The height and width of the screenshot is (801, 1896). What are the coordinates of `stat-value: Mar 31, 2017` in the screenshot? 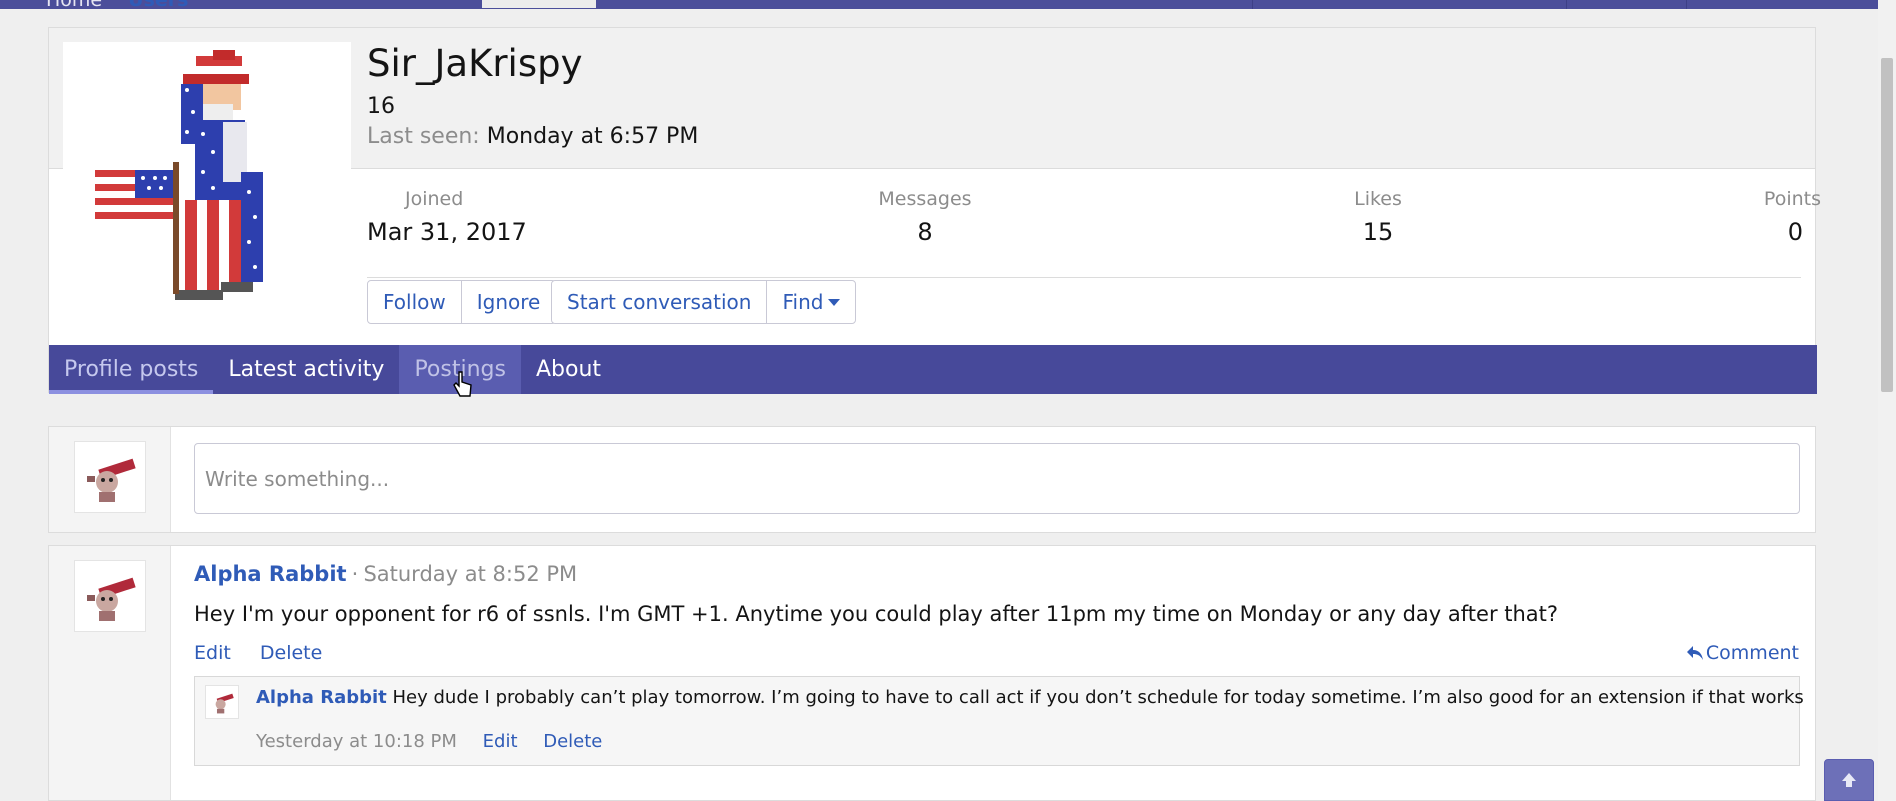 It's located at (447, 232).